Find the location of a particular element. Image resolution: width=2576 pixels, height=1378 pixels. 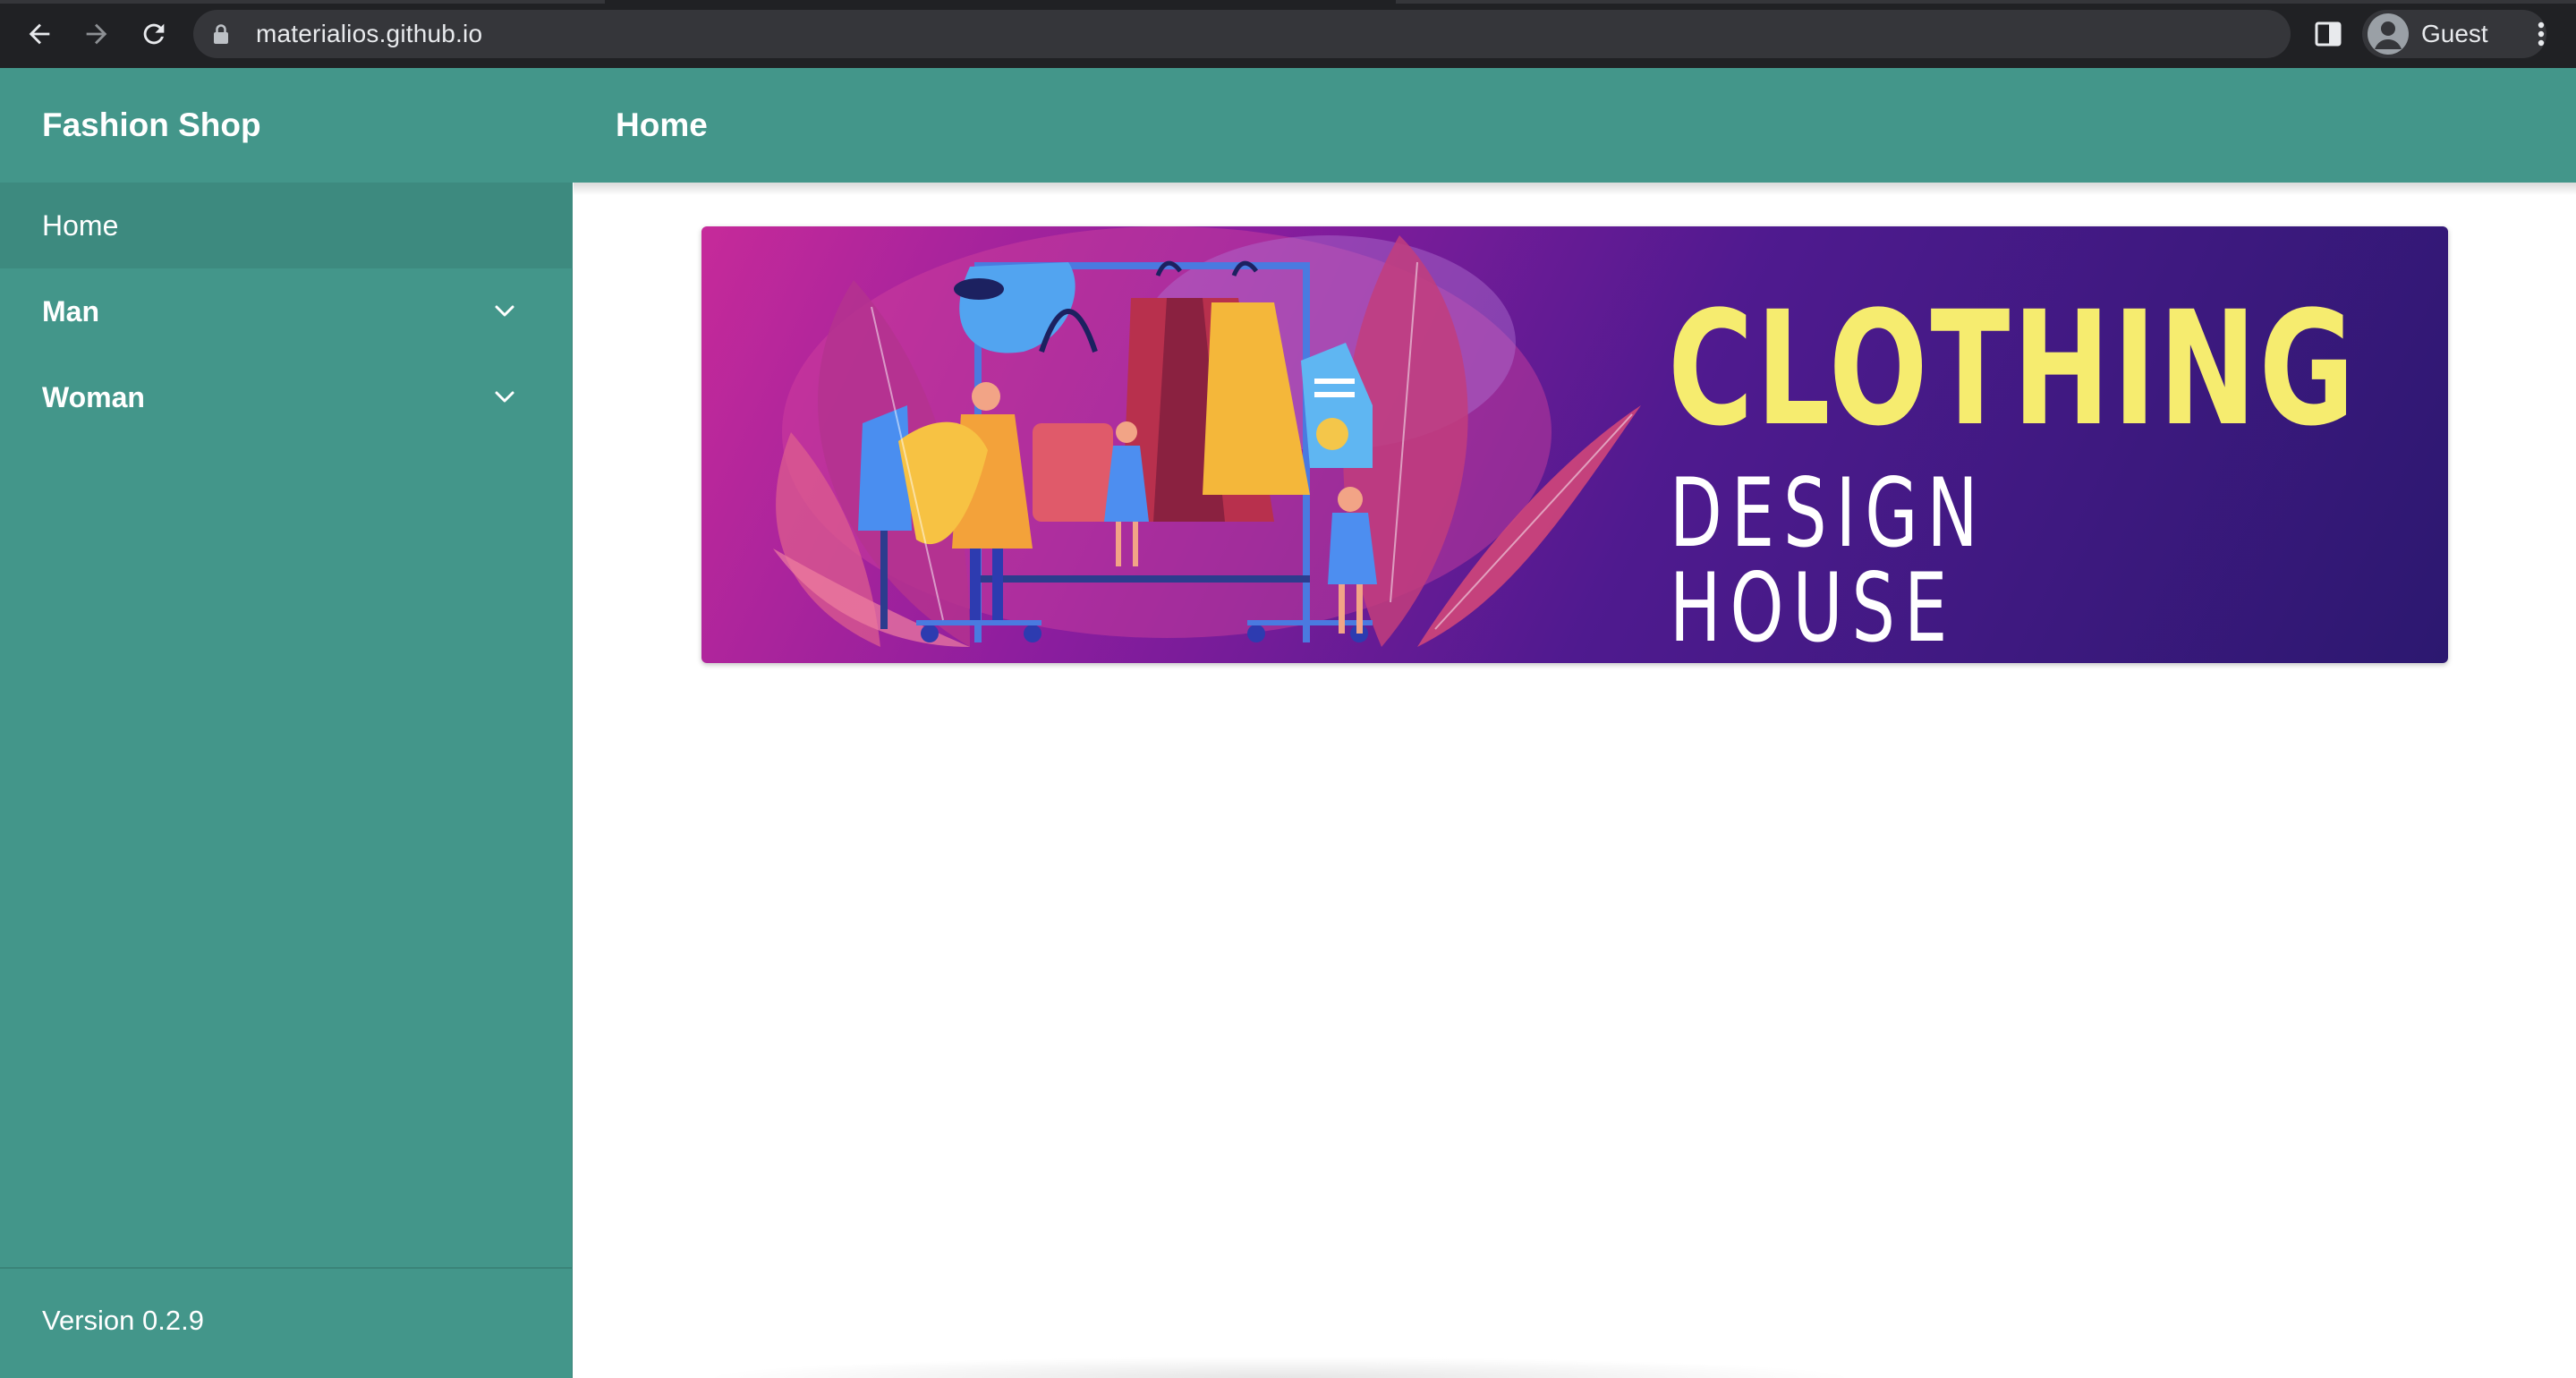

more-vert-icon is located at coordinates (2541, 34).